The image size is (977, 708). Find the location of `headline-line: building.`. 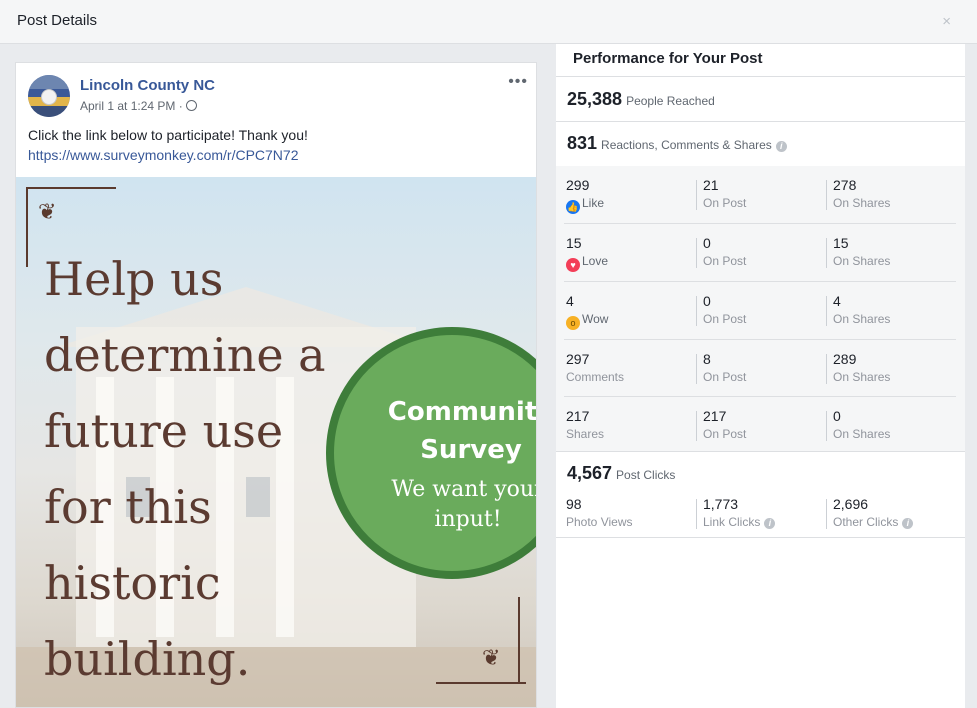

headline-line: building. is located at coordinates (147, 659).